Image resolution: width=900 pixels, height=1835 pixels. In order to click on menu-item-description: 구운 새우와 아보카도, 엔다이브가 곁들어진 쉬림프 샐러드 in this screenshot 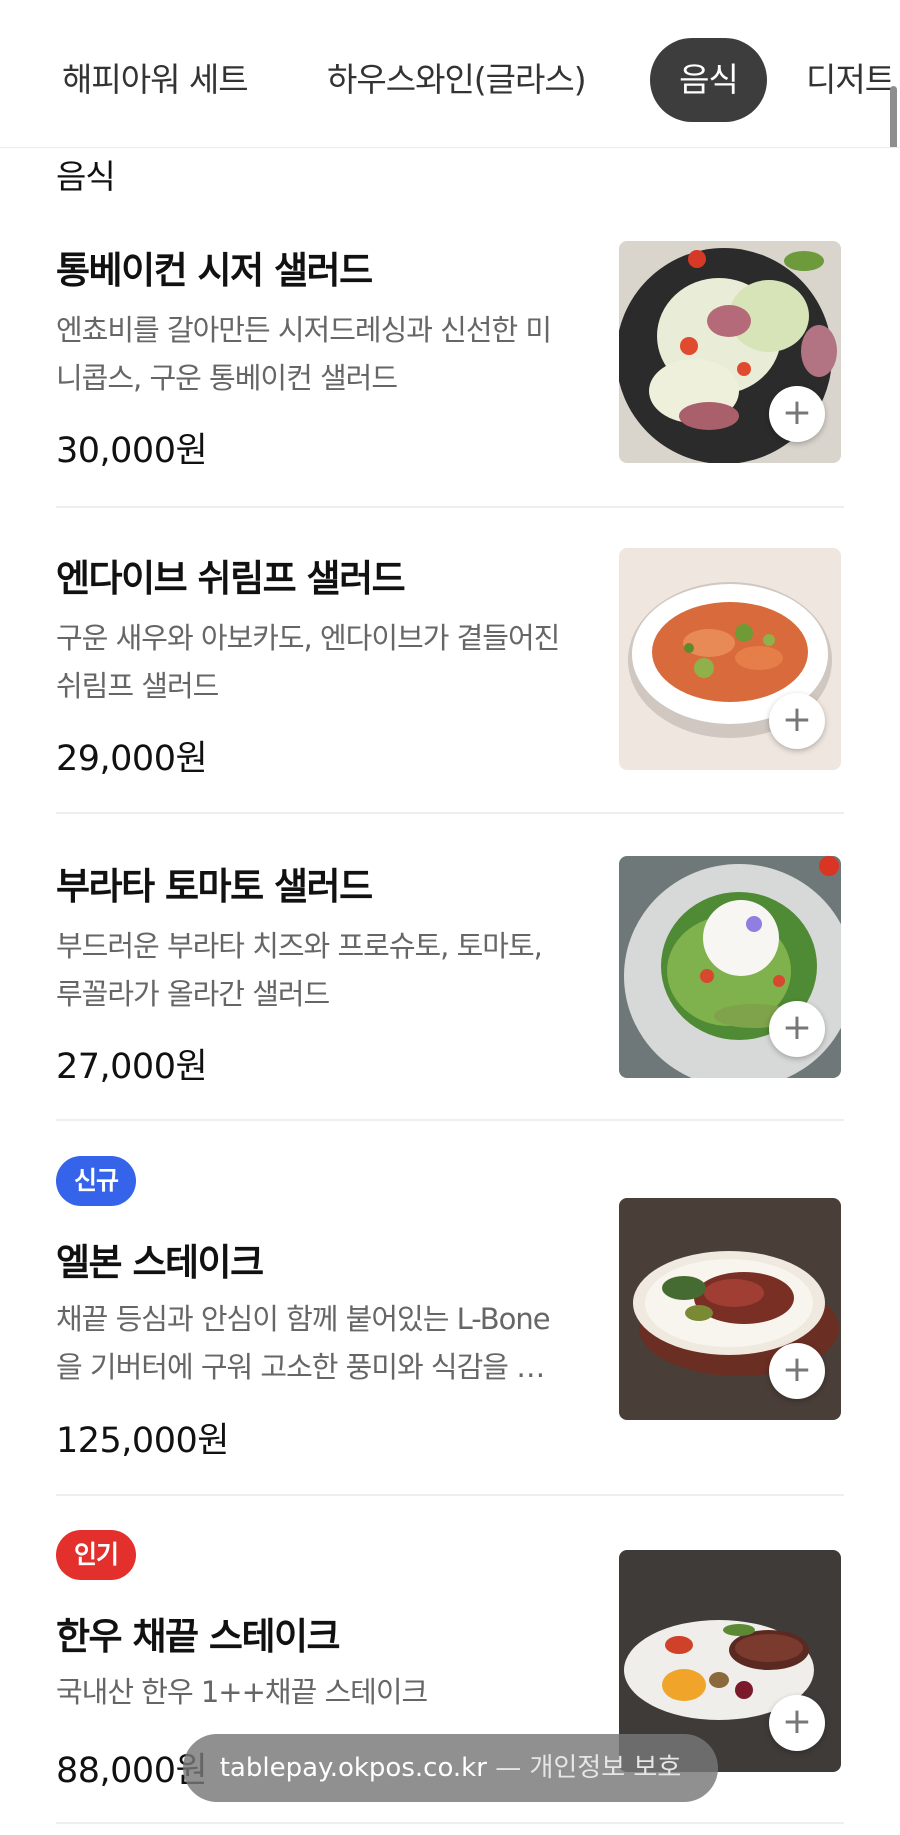, I will do `click(328, 662)`.